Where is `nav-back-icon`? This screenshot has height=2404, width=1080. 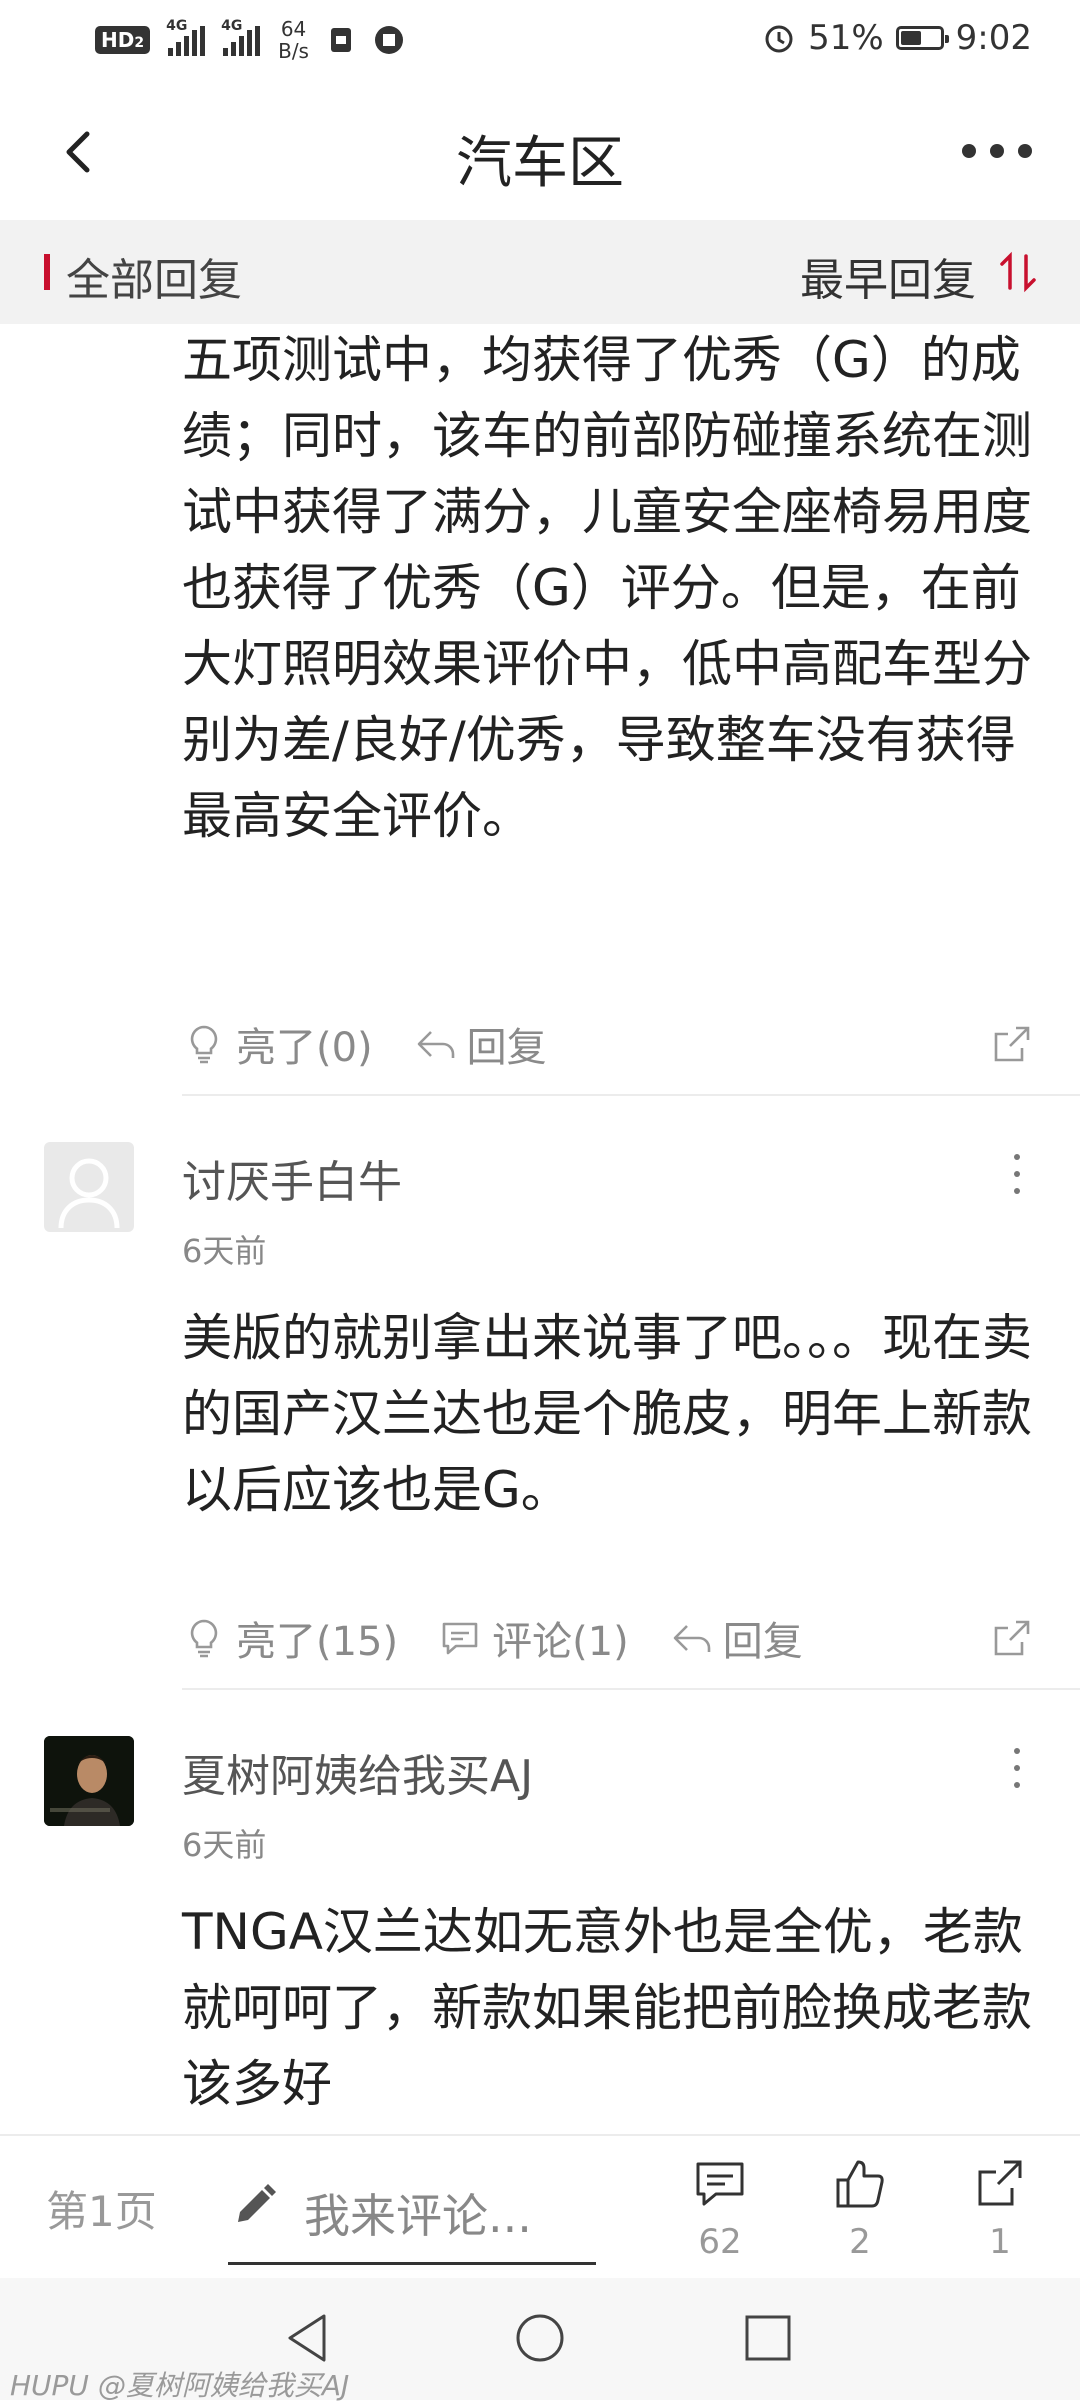
nav-back-icon is located at coordinates (308, 2338).